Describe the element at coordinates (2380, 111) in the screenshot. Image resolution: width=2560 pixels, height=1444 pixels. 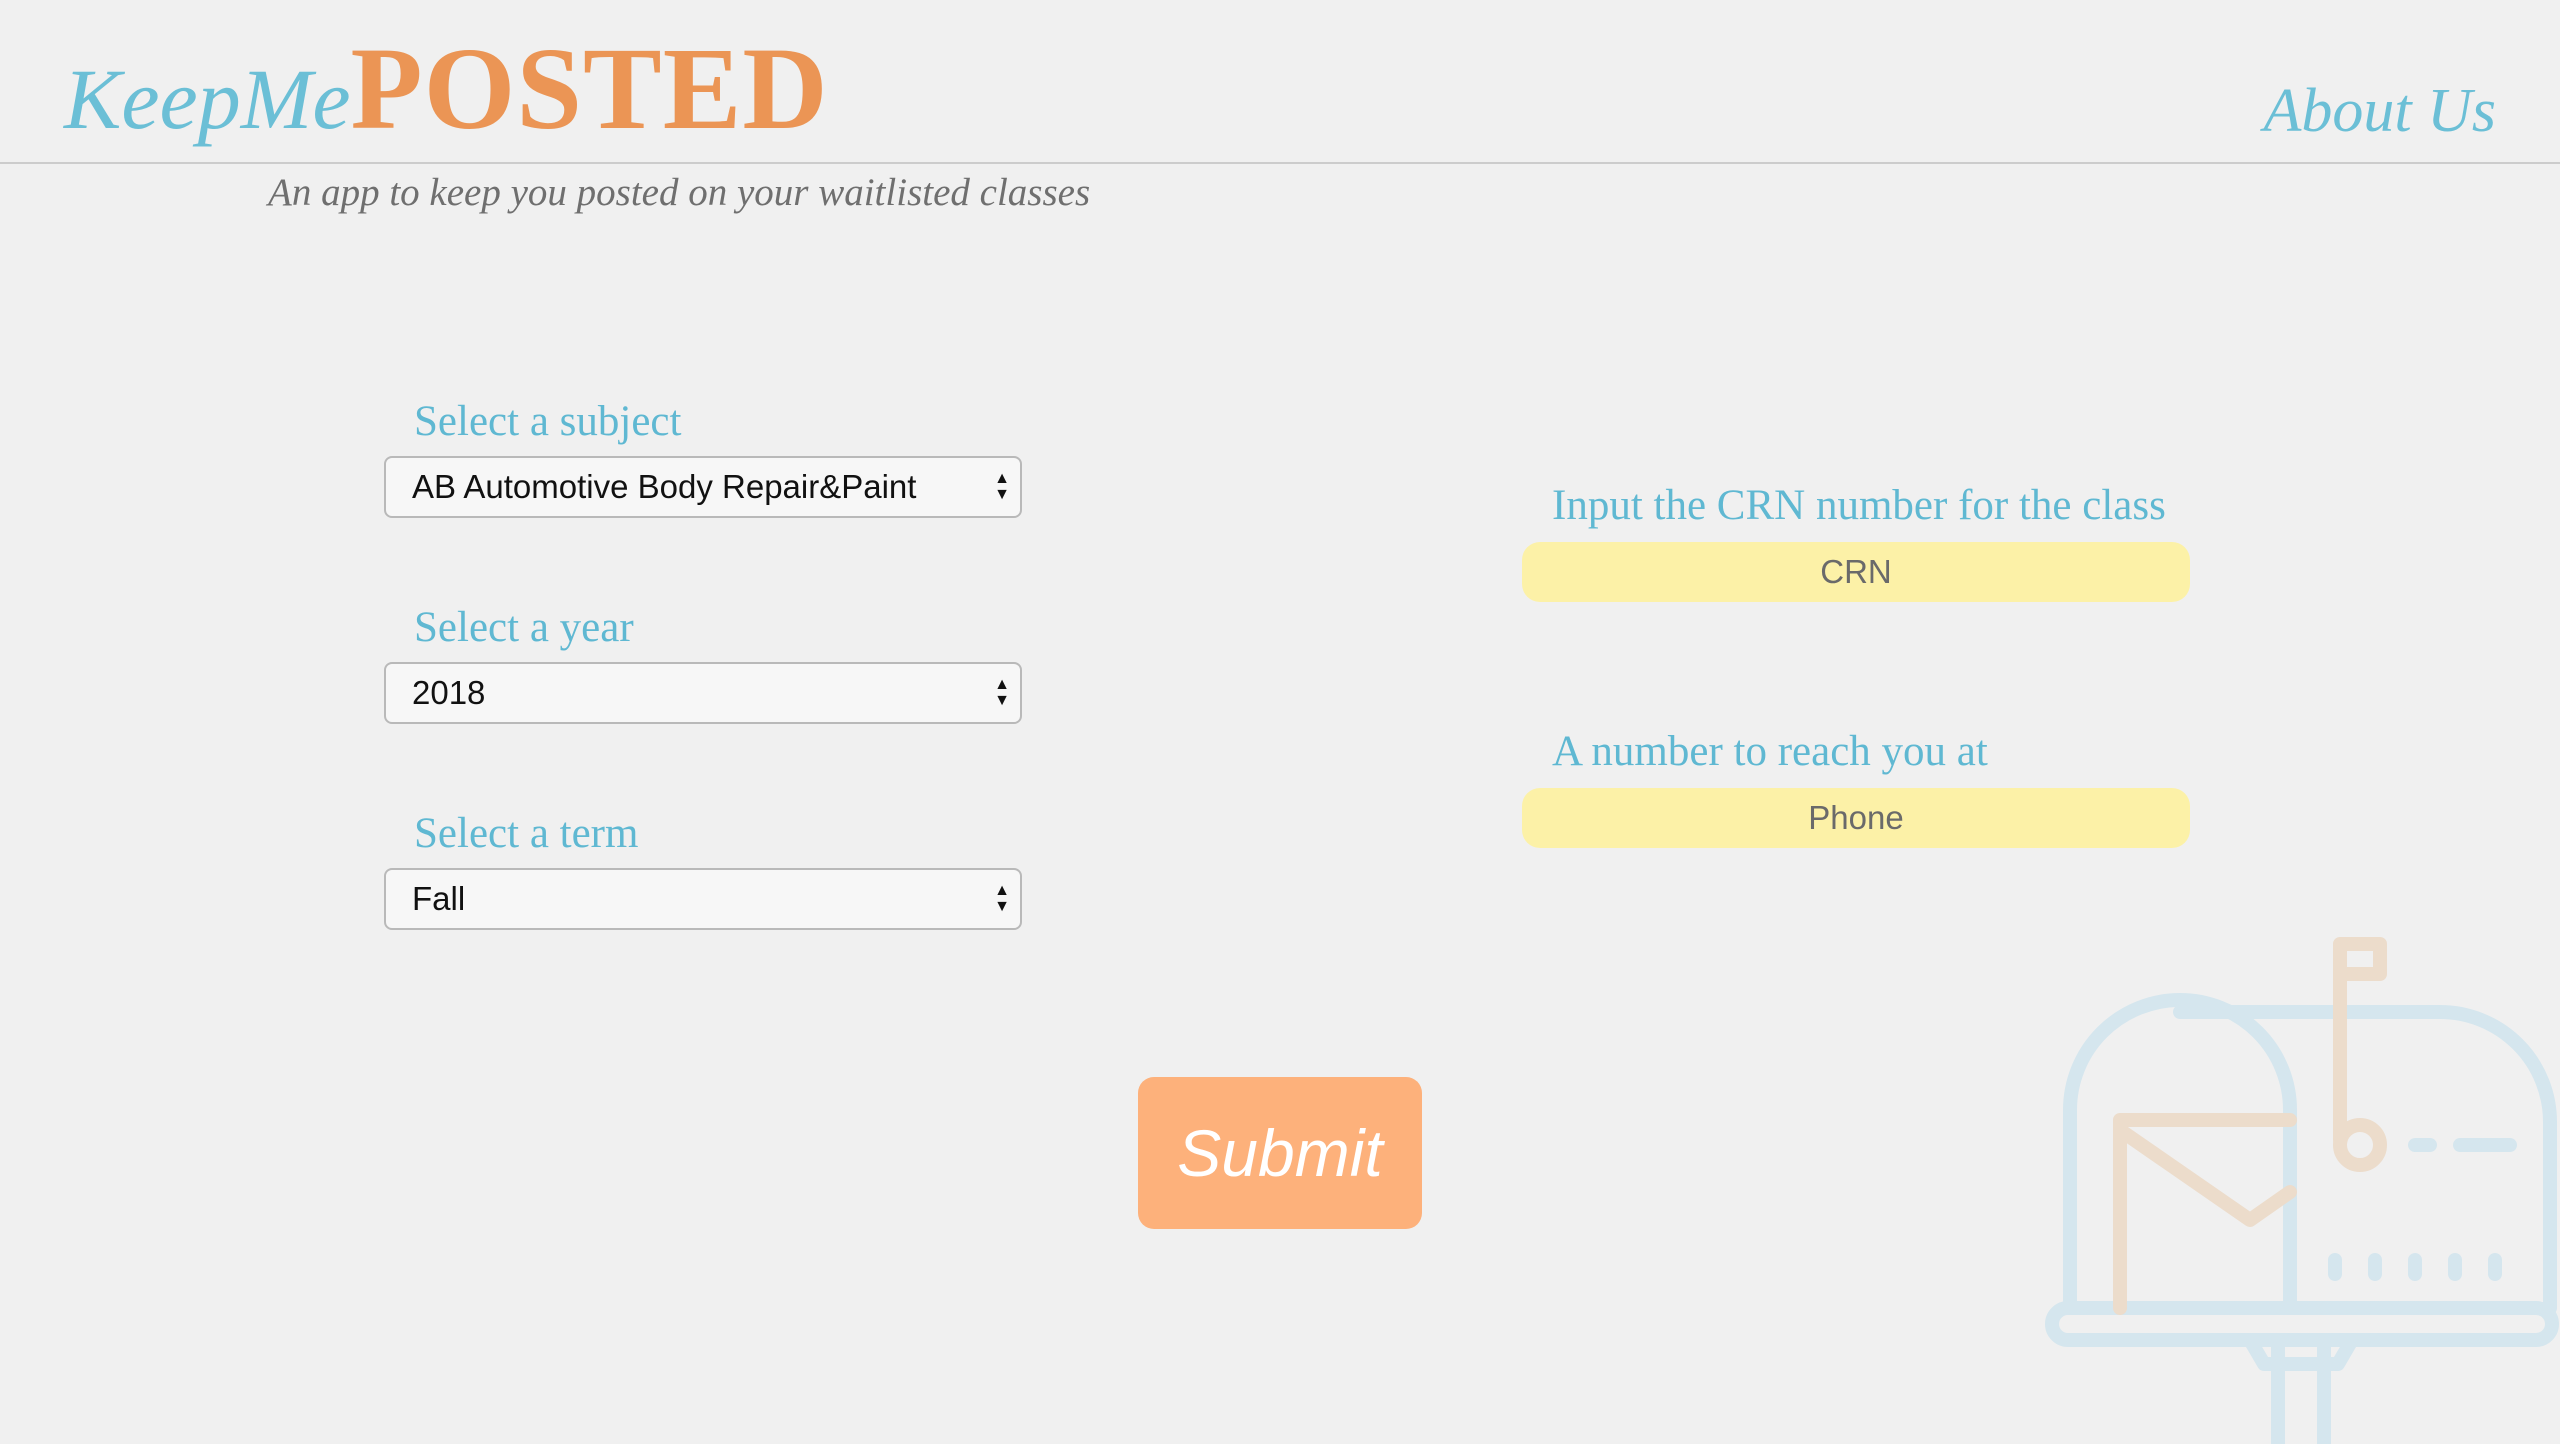
I see `about-us-link: About Us` at that location.